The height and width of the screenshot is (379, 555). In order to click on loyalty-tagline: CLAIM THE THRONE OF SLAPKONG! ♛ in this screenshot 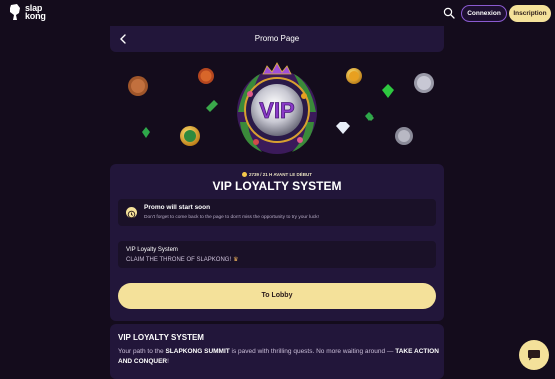, I will do `click(182, 259)`.